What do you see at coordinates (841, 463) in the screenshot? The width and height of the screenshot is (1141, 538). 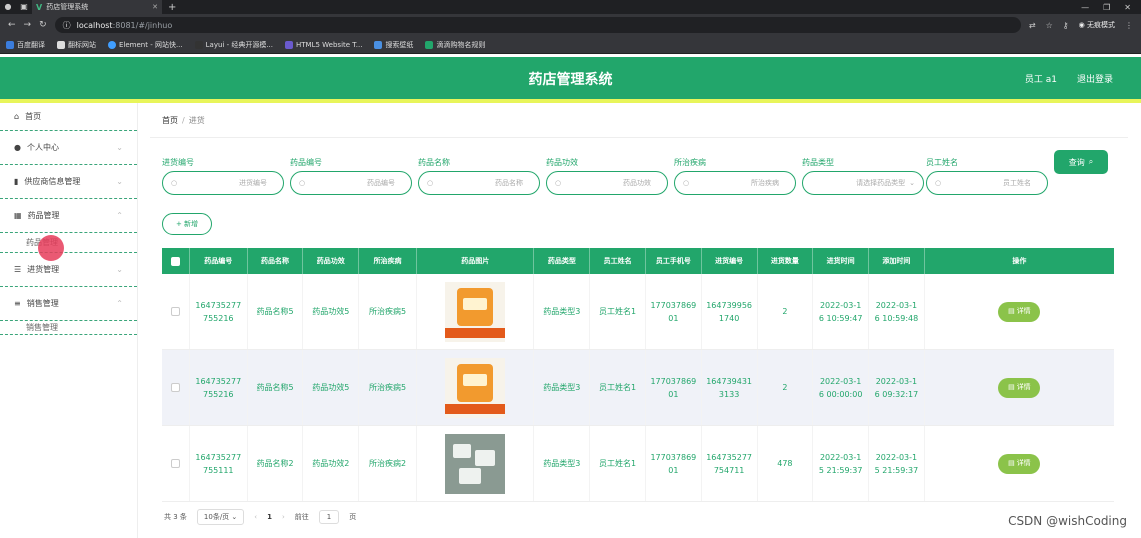 I see `cell-purchase-time: 2022-03-1 5 21:59:37` at bounding box center [841, 463].